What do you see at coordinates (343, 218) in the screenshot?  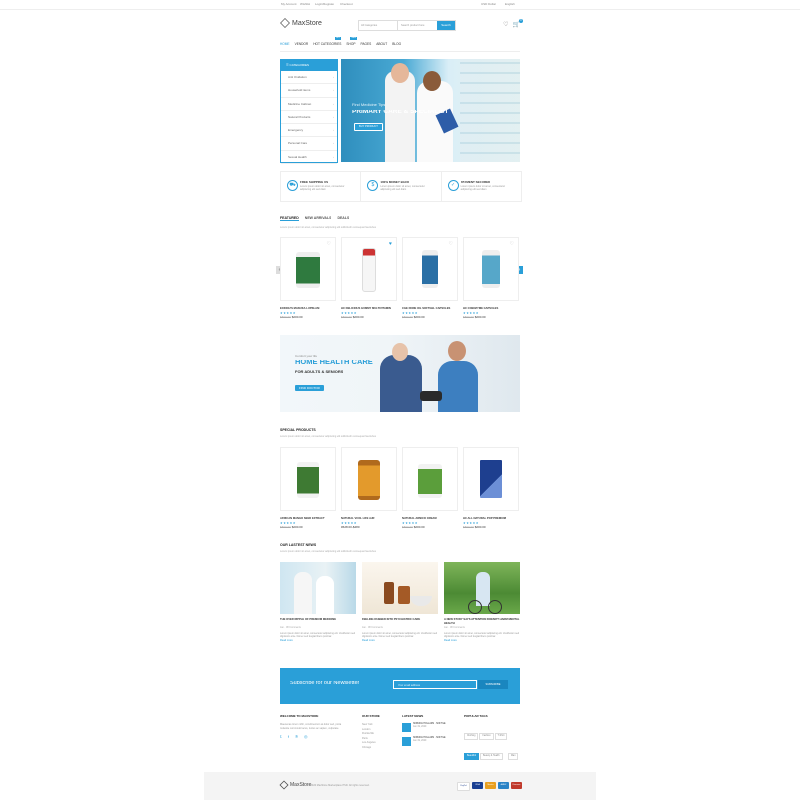 I see `tab-deals: DEALS` at bounding box center [343, 218].